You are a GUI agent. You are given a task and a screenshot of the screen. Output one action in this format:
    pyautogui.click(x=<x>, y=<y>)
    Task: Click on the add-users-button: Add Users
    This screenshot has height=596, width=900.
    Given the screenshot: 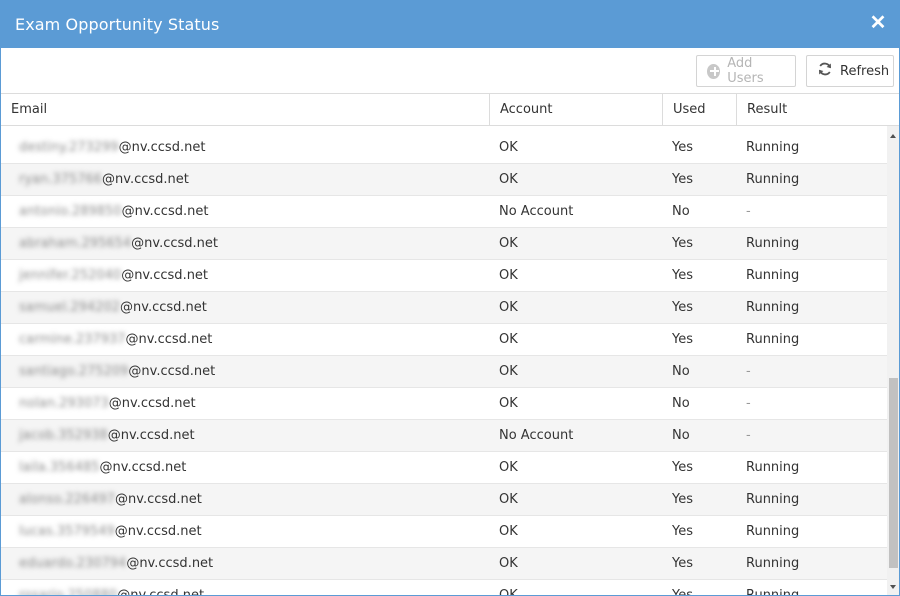 What is the action you would take?
    pyautogui.click(x=746, y=71)
    